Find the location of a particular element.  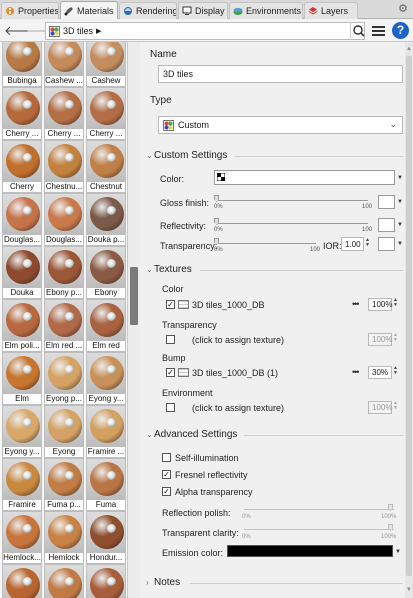

textures-header: ⌄Textures is located at coordinates (169, 269).